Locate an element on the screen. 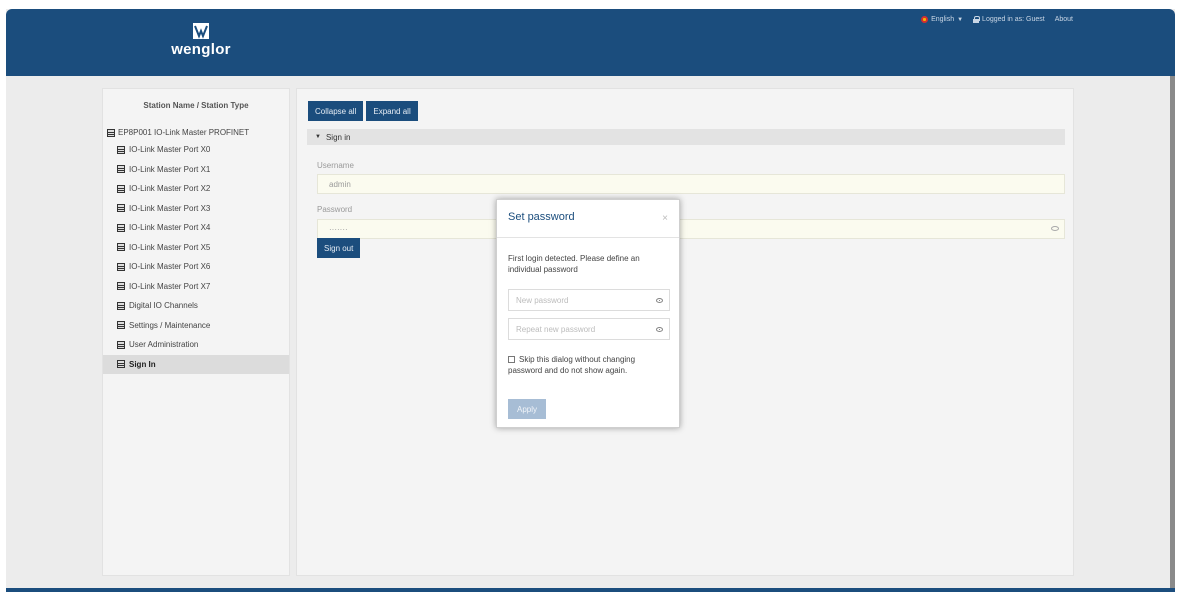 This screenshot has height=592, width=1182. sidebar-item-label: IO-Link Master Port X5 is located at coordinates (170, 247).